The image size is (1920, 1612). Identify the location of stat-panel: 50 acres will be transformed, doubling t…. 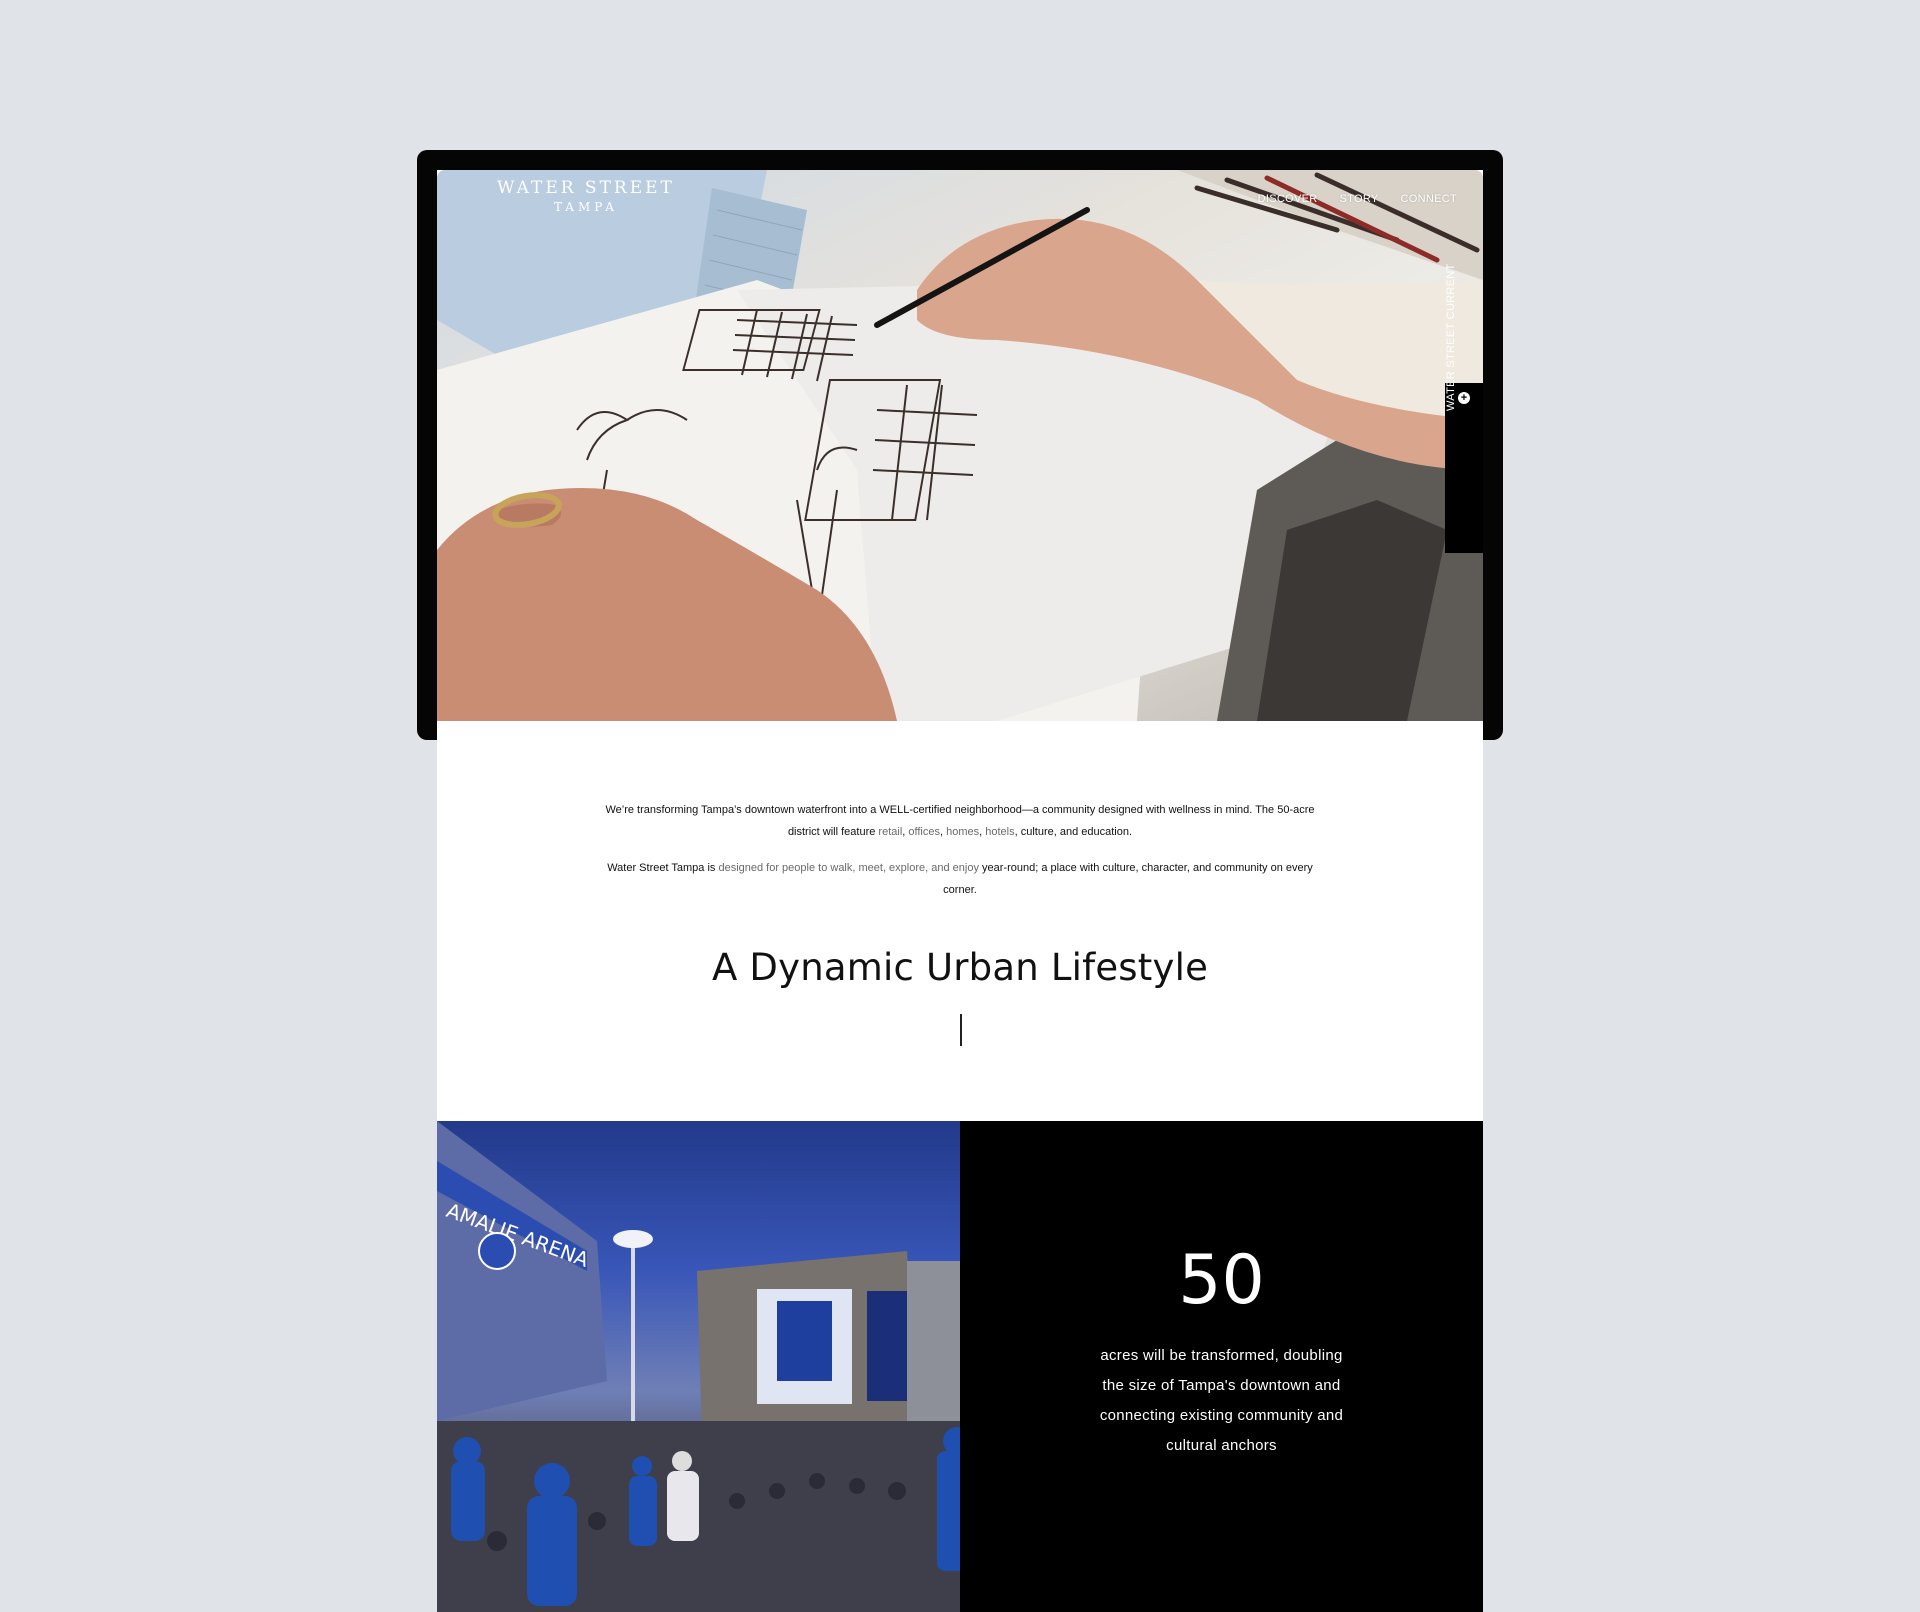
(1221, 1366).